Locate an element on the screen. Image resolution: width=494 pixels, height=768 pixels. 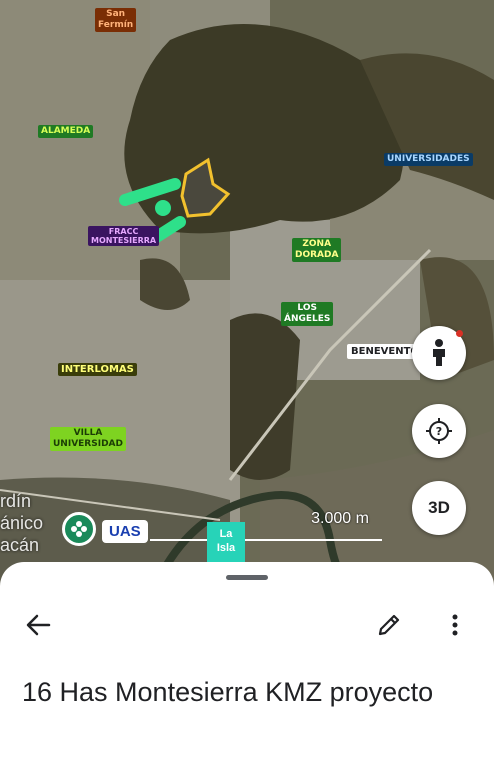
flower-icon is located at coordinates (79, 529).